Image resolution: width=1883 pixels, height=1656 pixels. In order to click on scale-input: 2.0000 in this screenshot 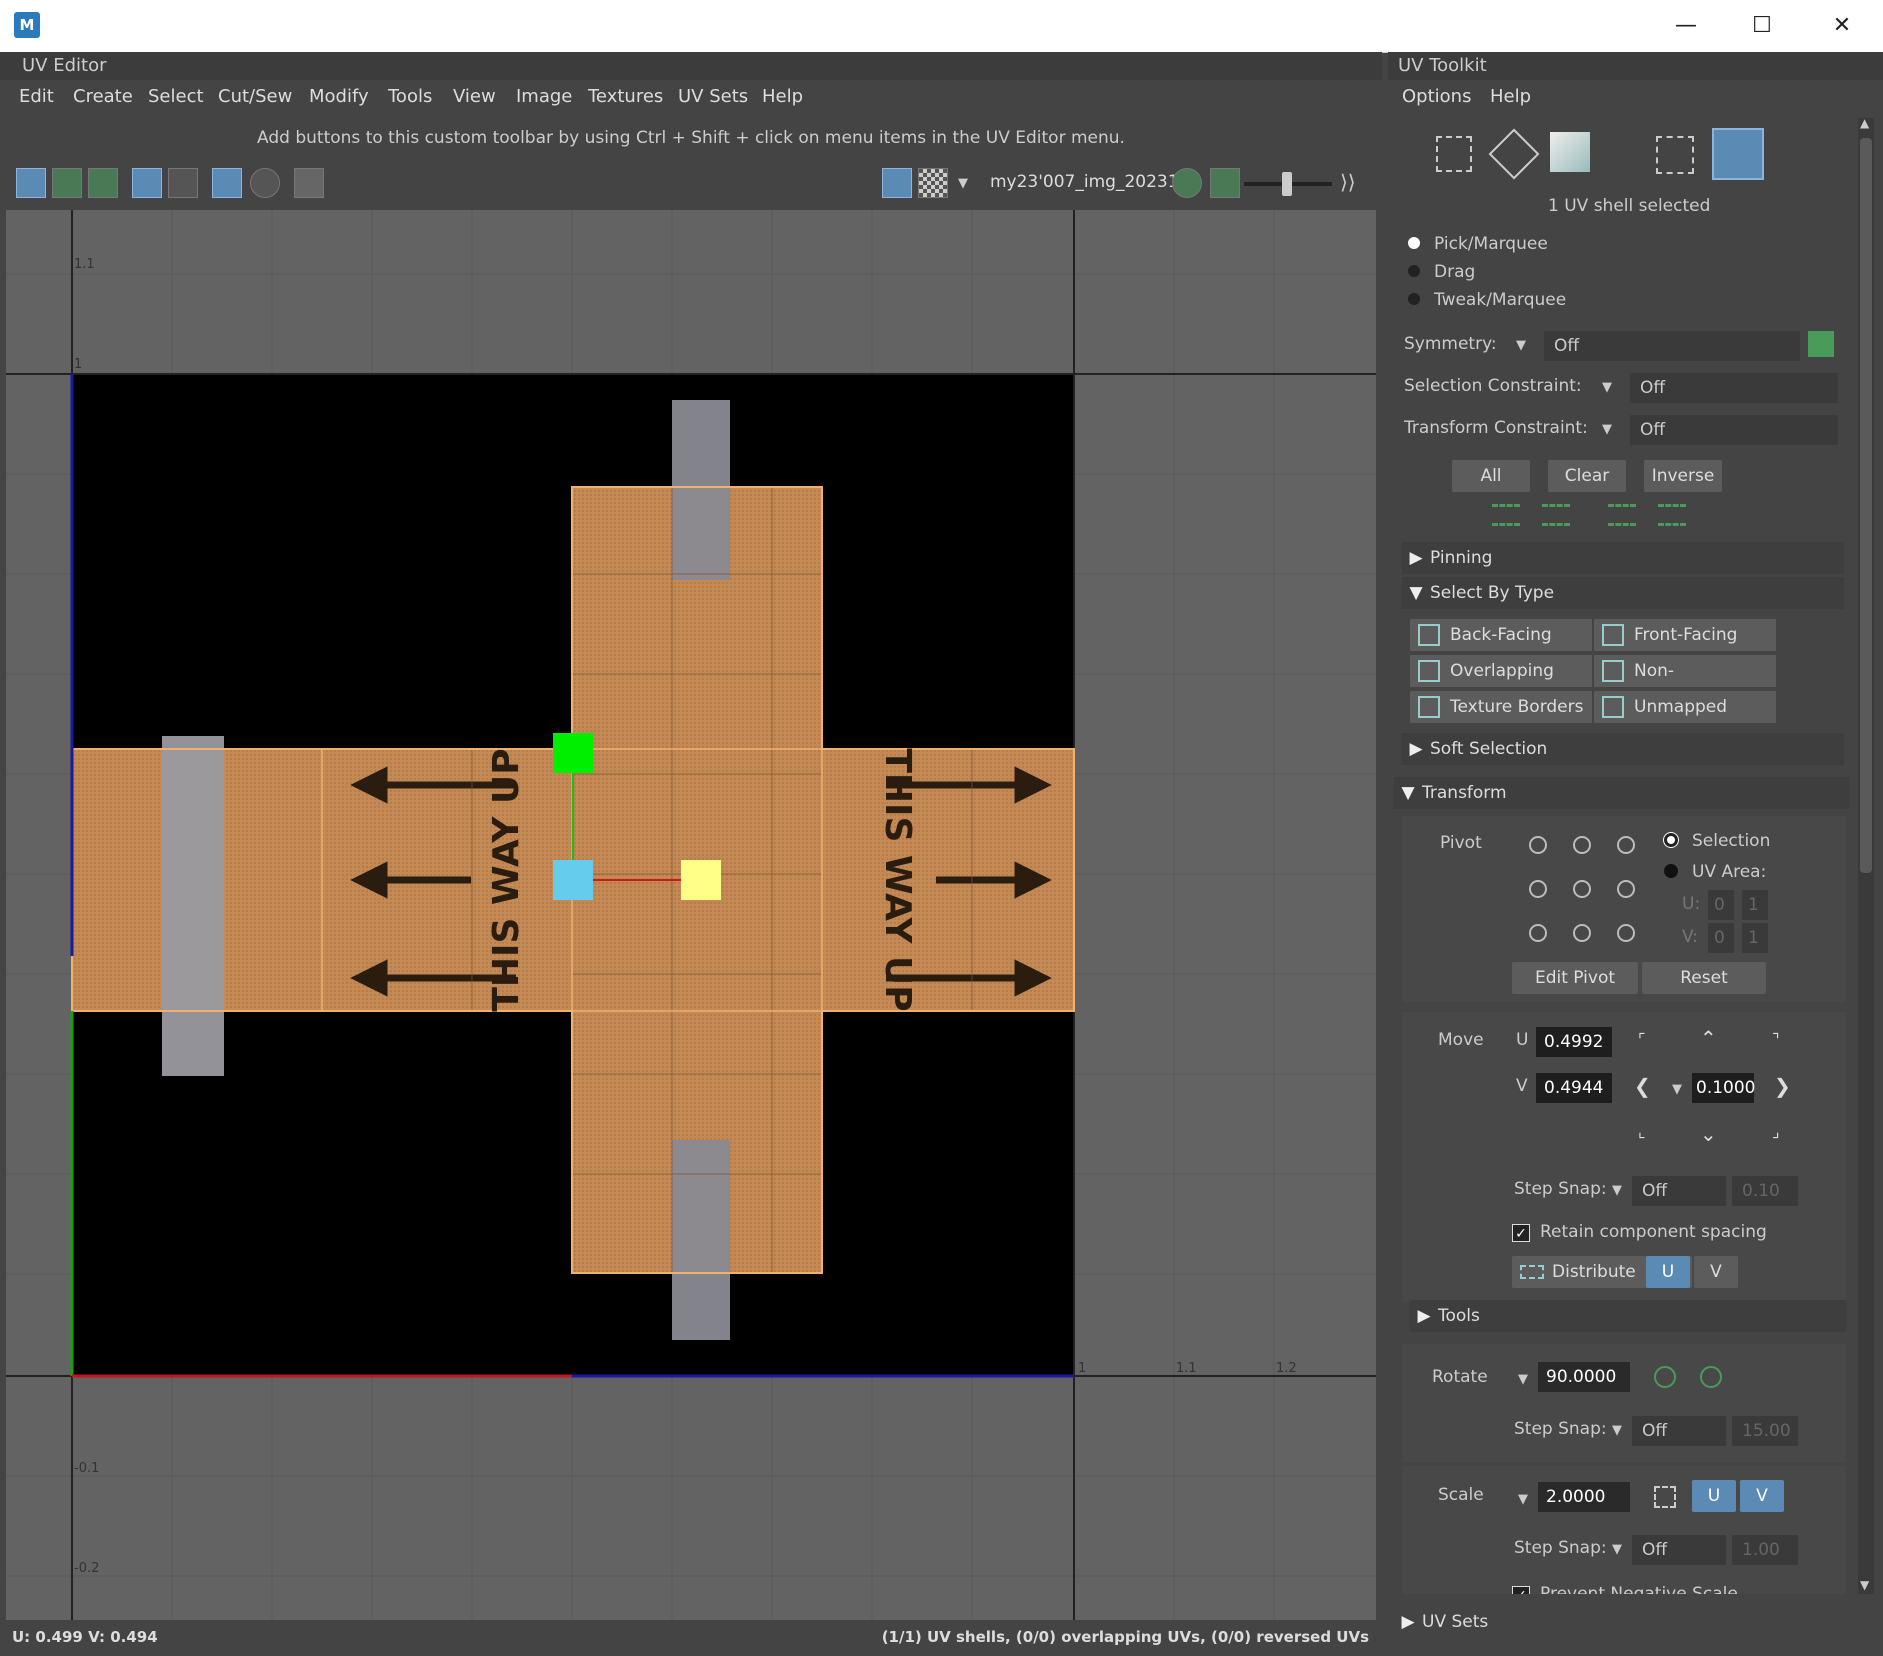, I will do `click(1584, 1497)`.